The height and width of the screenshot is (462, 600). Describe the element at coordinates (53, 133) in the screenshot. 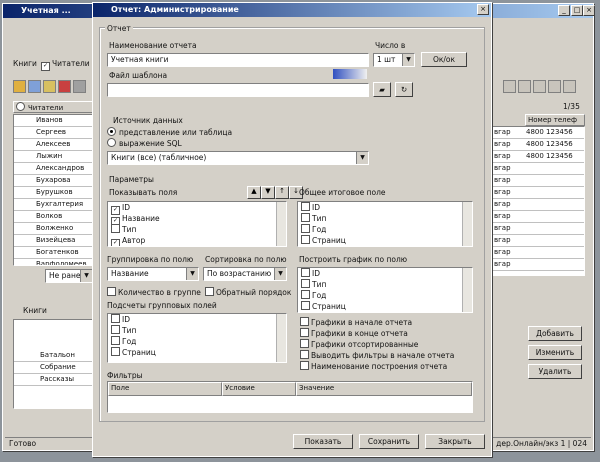

I see `list-item: Сергеев` at that location.